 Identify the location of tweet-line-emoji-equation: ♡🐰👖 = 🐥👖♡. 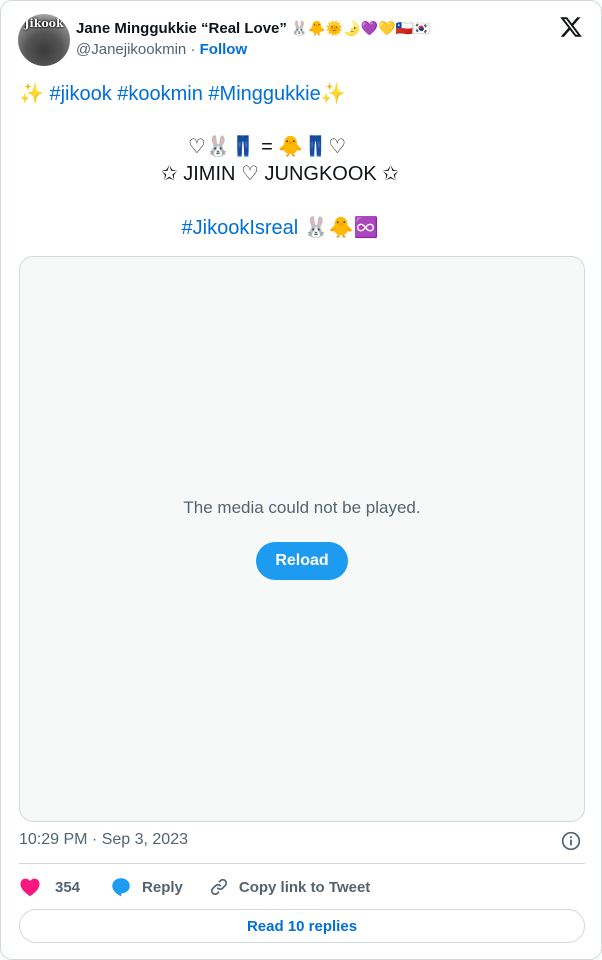
(267, 147).